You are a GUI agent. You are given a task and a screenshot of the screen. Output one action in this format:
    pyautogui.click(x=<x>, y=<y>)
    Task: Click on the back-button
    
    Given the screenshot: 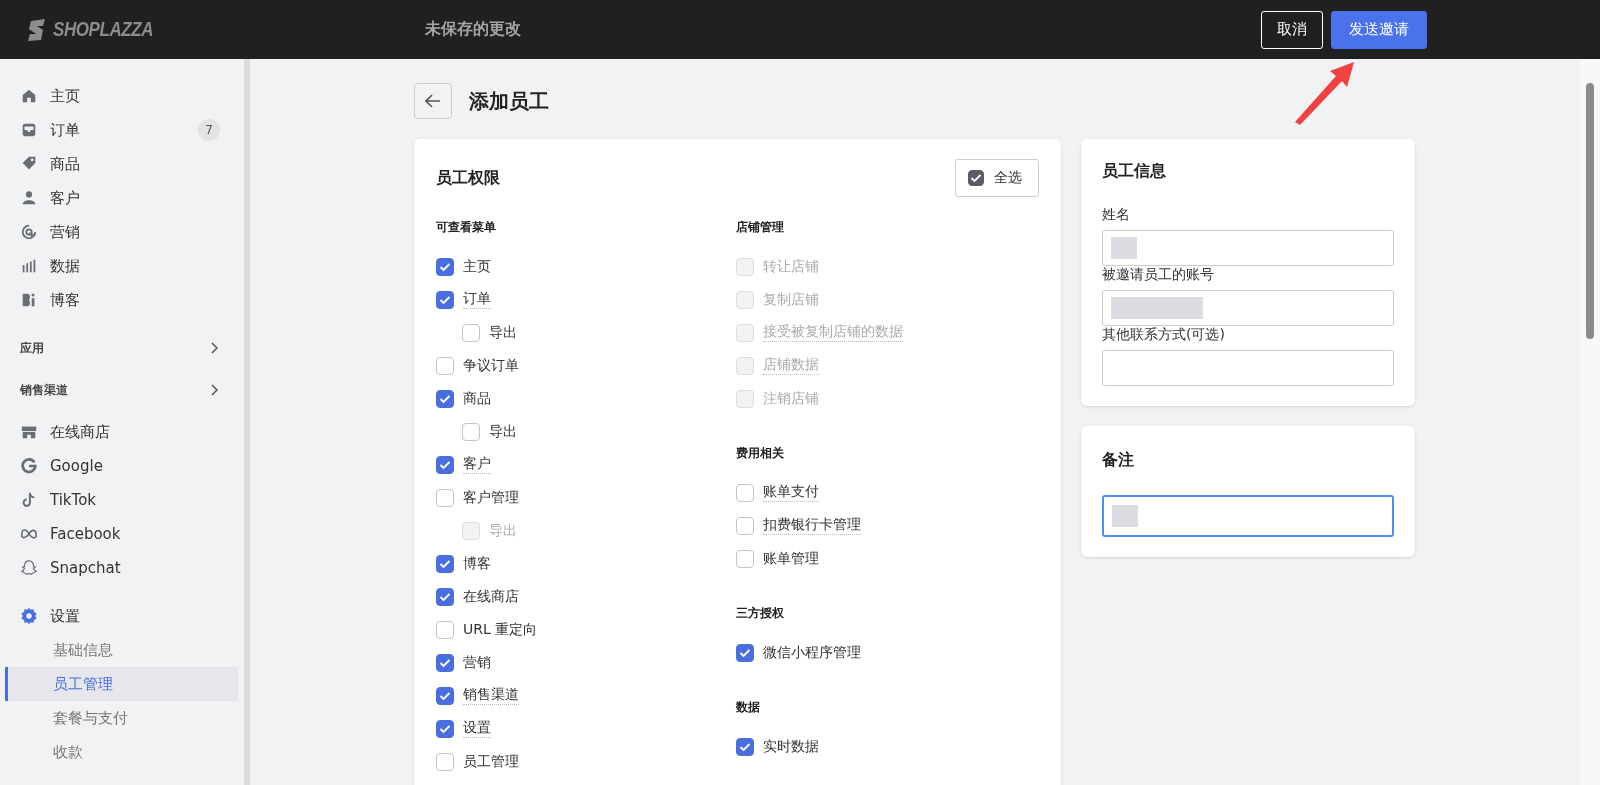 What is the action you would take?
    pyautogui.click(x=433, y=101)
    